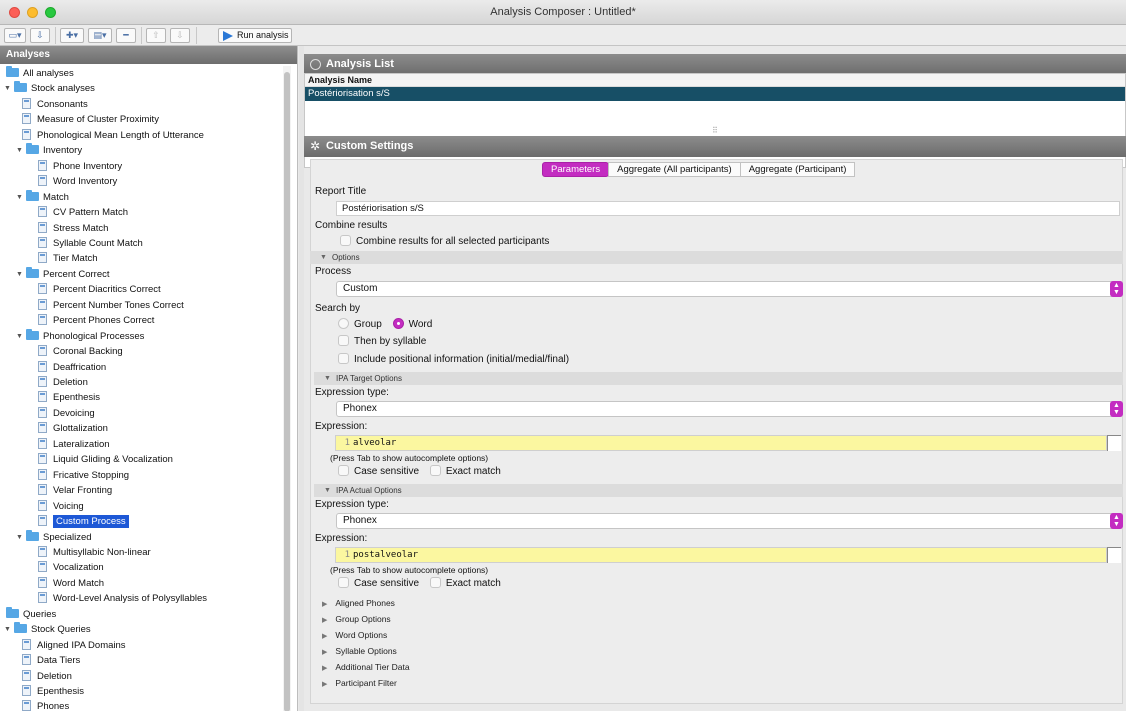 The width and height of the screenshot is (1126, 711). What do you see at coordinates (72, 35) in the screenshot?
I see `add-menu-button: ✚▾` at bounding box center [72, 35].